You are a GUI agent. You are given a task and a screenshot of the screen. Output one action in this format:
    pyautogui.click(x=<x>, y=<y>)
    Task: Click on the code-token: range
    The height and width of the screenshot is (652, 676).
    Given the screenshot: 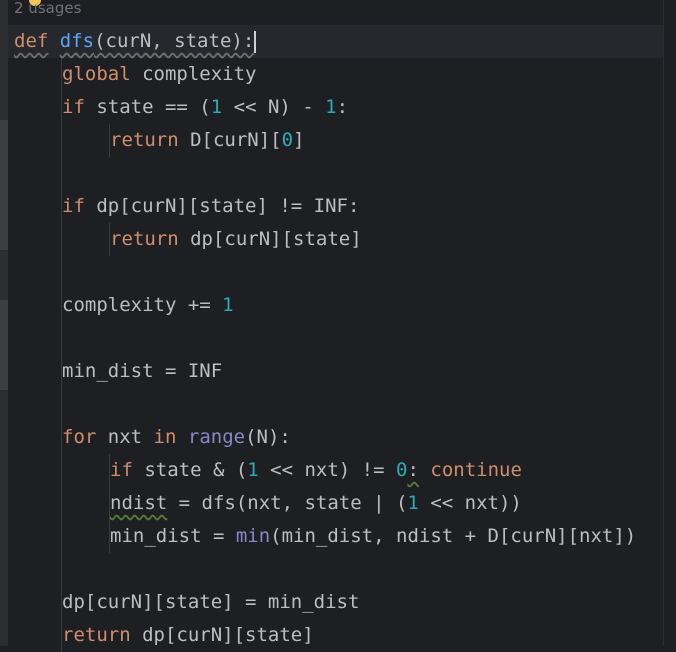 What is the action you would take?
    pyautogui.click(x=216, y=437)
    